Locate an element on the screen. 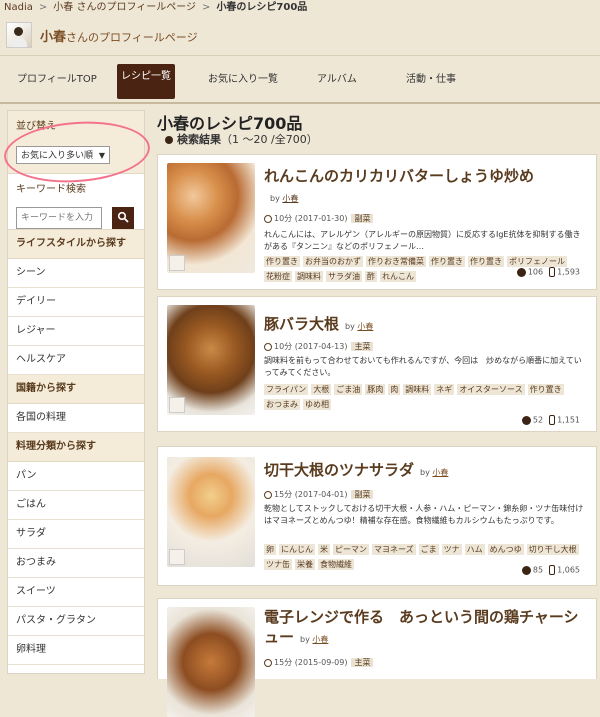 The height and width of the screenshot is (717, 600). sidebar-item-rice: ごはん is located at coordinates (76, 505).